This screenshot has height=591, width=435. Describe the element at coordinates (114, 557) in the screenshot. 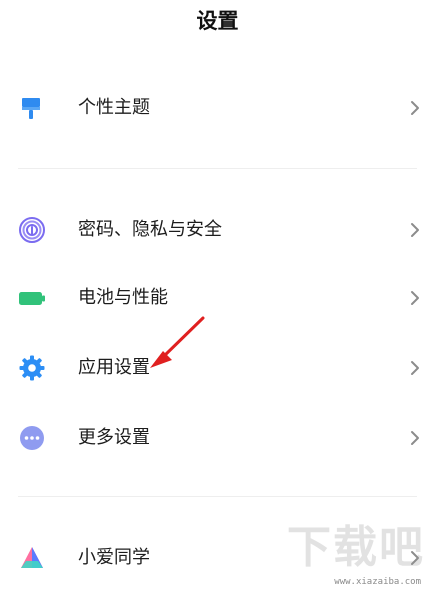

I see `settings-item-label: 小爱同学` at that location.